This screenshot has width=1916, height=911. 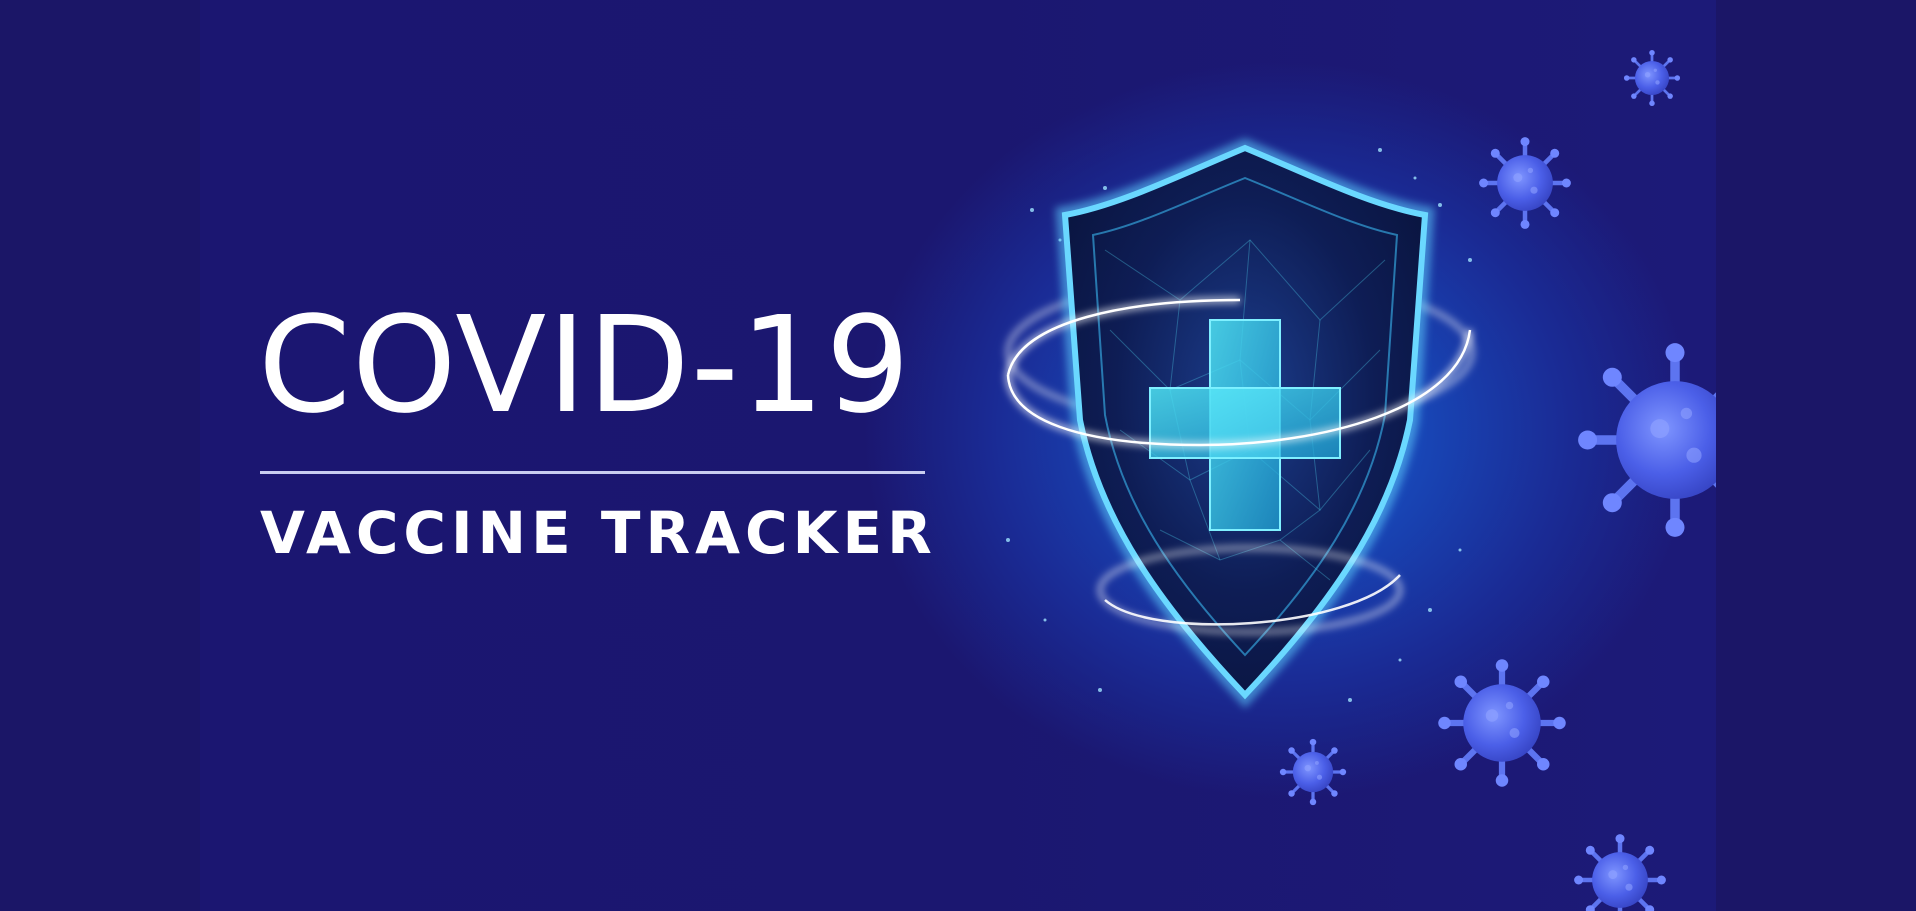 What do you see at coordinates (585, 366) in the screenshot?
I see `banner-title: COVID-19` at bounding box center [585, 366].